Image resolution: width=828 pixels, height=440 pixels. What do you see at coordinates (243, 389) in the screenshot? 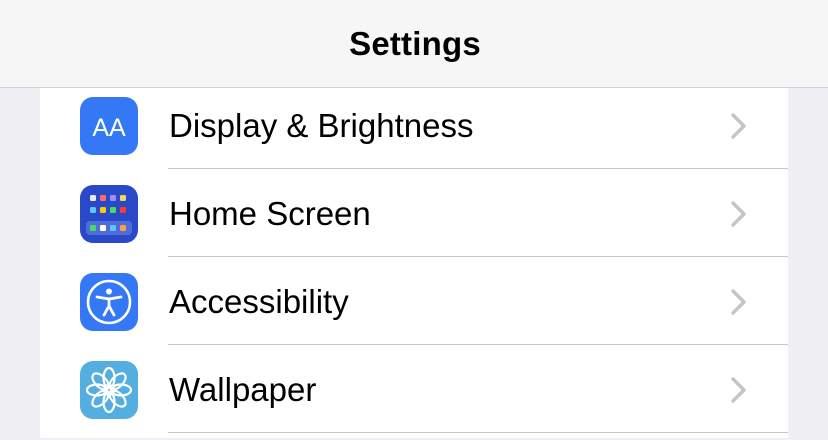
I see `settings-row-label: Wallpaper` at bounding box center [243, 389].